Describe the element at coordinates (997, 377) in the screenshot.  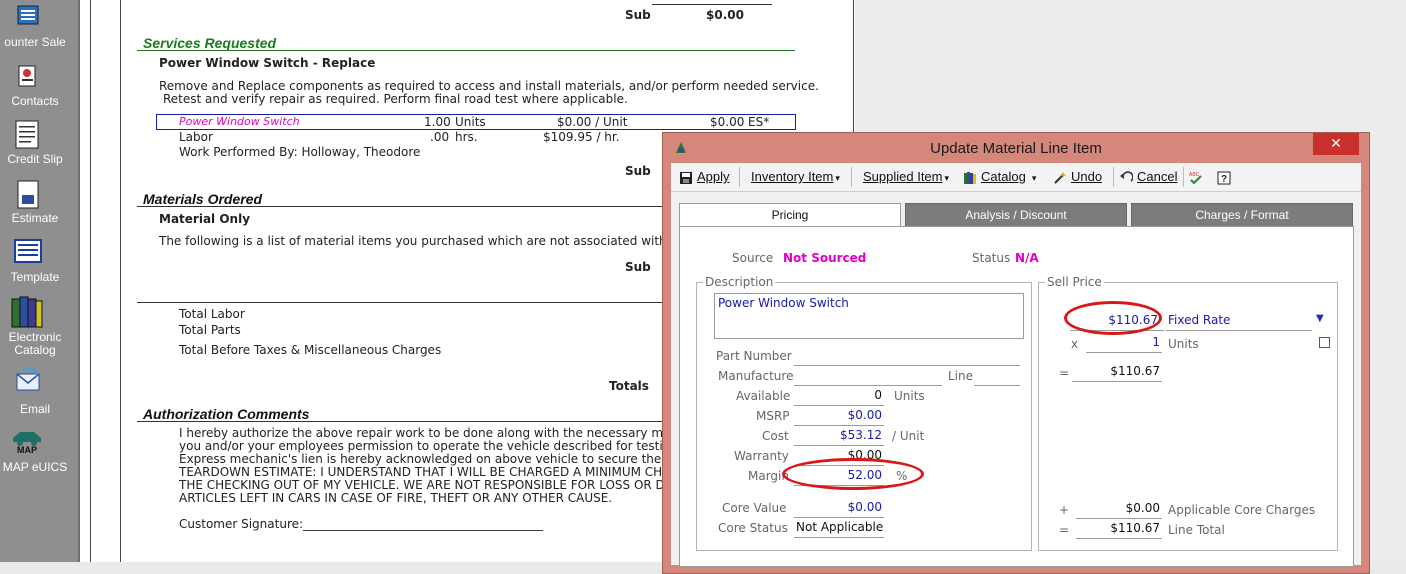
I see `line-field` at that location.